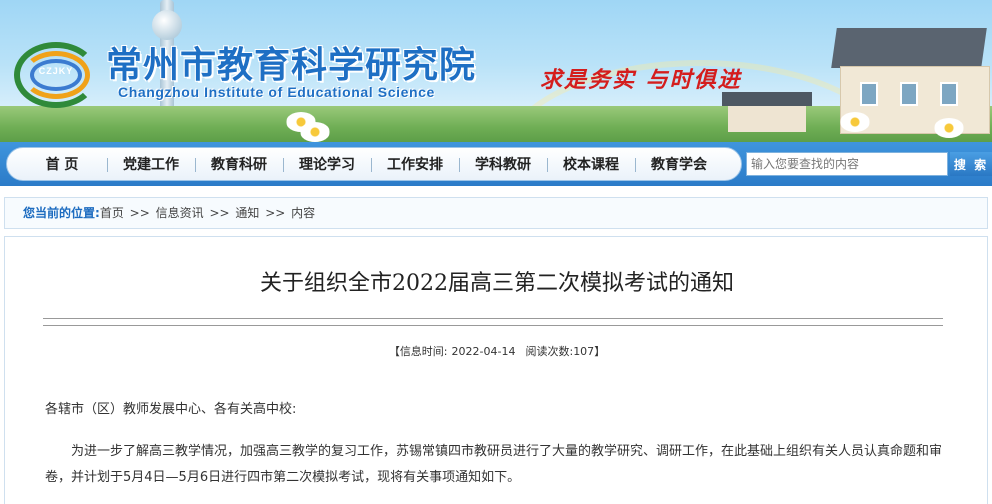  Describe the element at coordinates (641, 80) in the screenshot. I see `slogan: 求是务实 与时俱进` at that location.